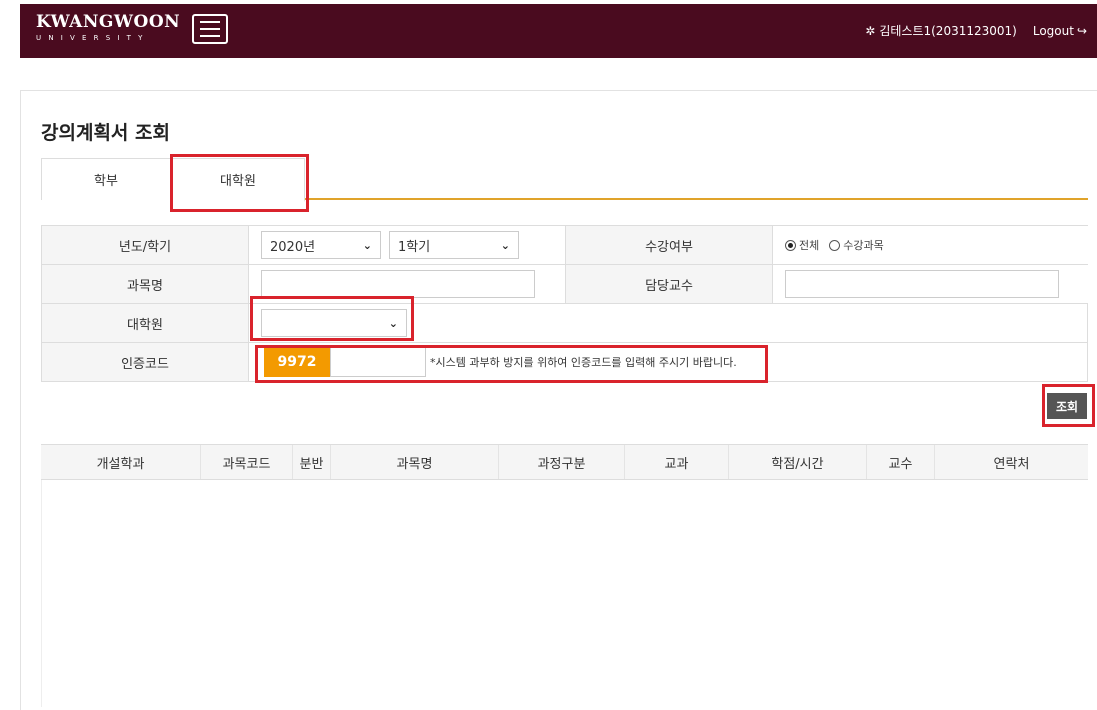  I want to click on gear-icon: ✲, so click(870, 30).